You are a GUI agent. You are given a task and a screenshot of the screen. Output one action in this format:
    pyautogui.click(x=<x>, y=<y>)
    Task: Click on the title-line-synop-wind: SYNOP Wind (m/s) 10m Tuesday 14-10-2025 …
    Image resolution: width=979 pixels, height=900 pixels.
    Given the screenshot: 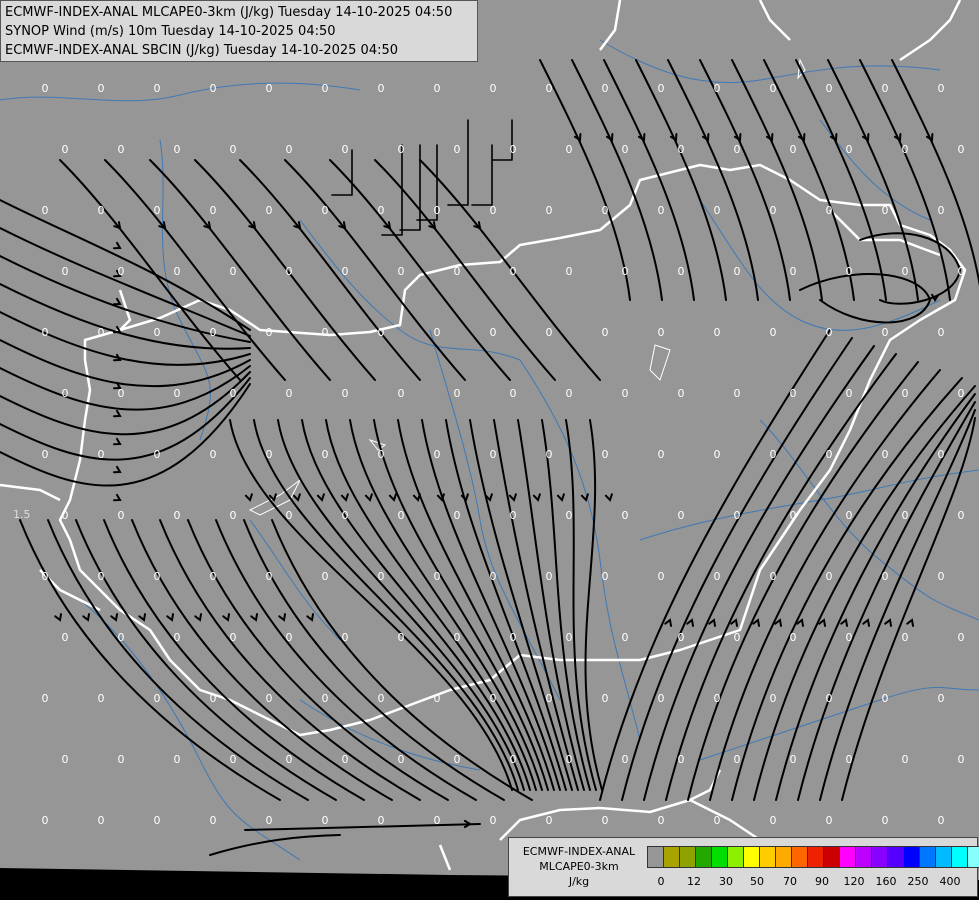 What is the action you would take?
    pyautogui.click(x=170, y=31)
    